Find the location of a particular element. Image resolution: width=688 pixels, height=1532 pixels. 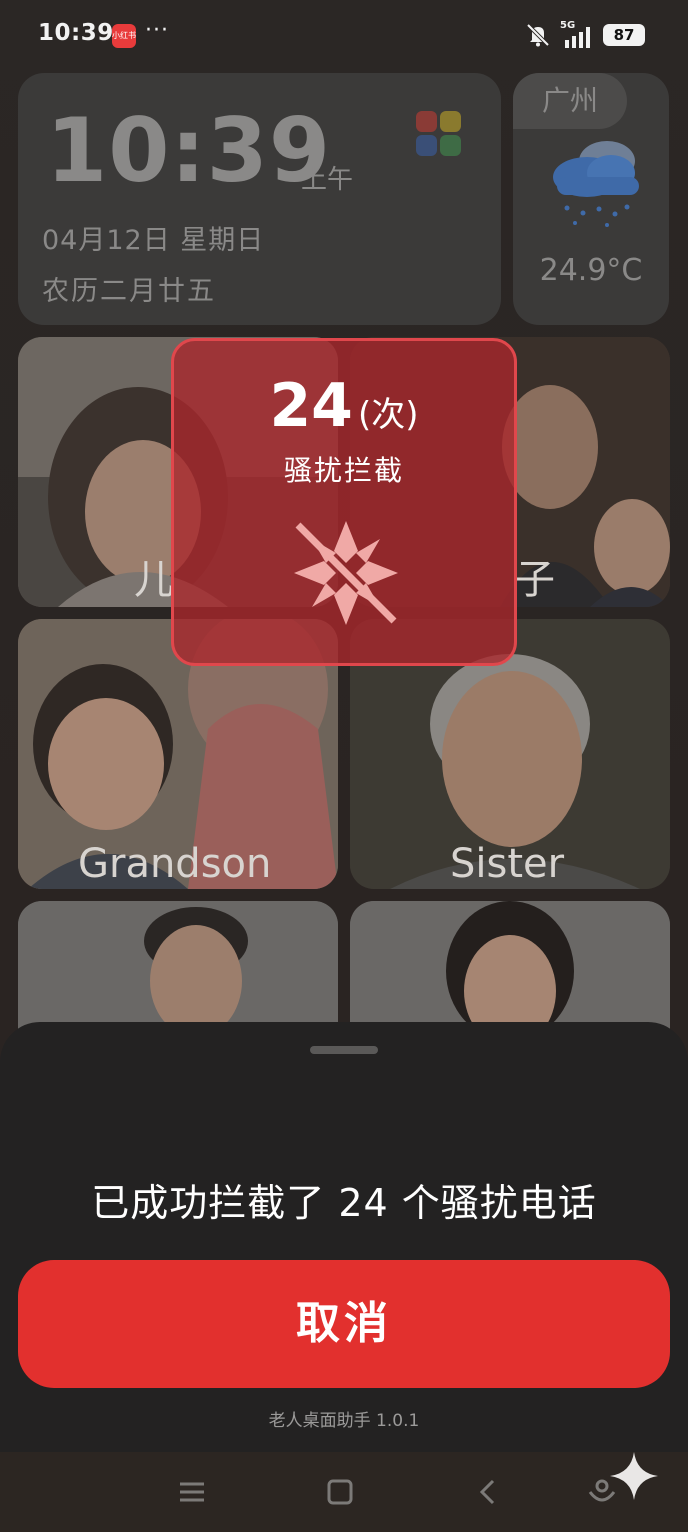

back-icon is located at coordinates (488, 1492).